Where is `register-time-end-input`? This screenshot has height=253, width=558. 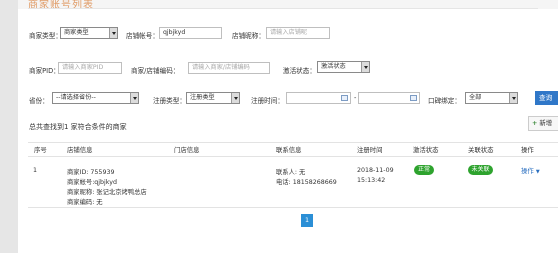
register-time-end-input is located at coordinates (389, 98).